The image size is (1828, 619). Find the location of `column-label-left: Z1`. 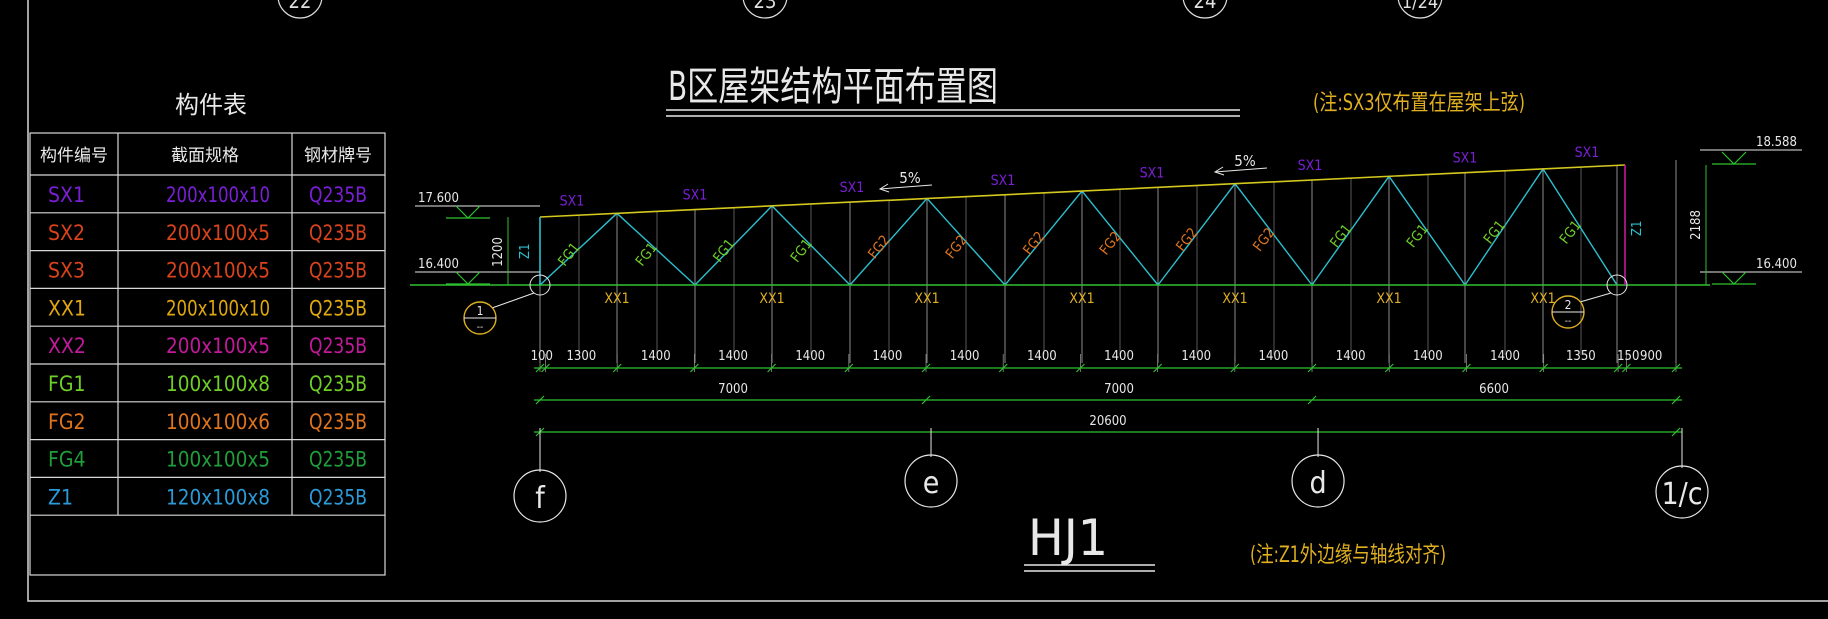

column-label-left: Z1 is located at coordinates (525, 251).